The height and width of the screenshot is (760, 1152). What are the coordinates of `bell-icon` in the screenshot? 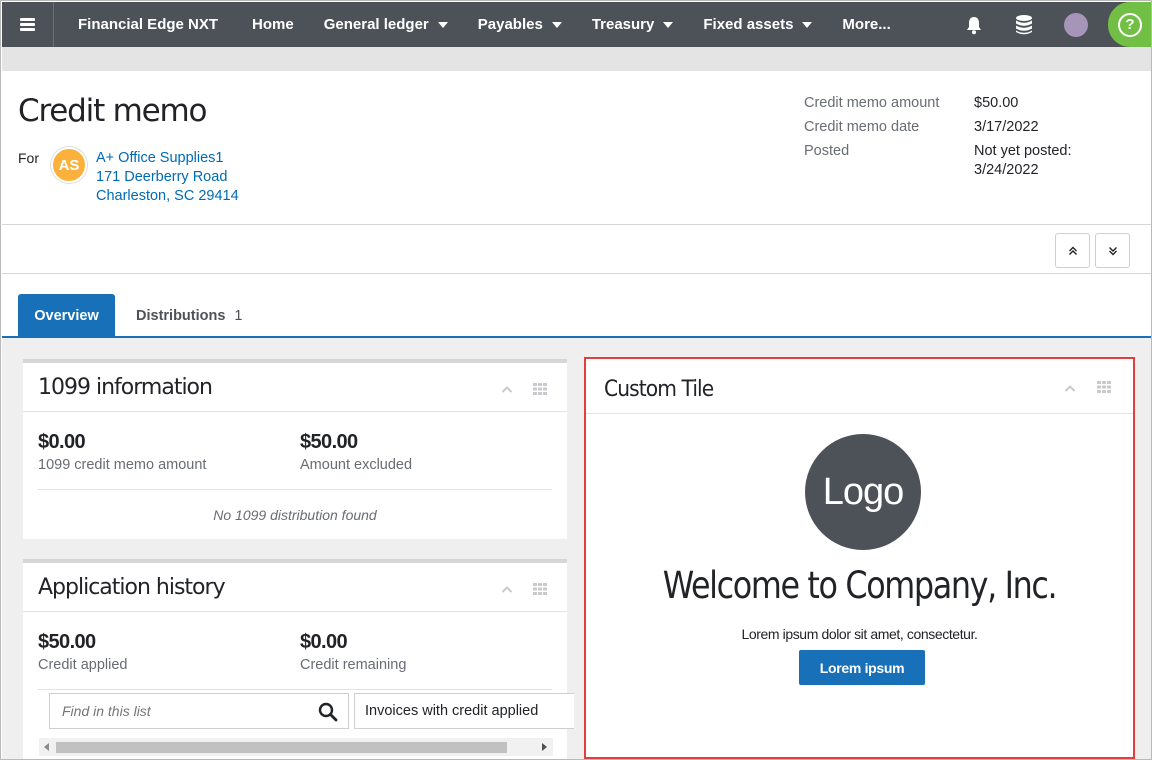 It's located at (974, 25).